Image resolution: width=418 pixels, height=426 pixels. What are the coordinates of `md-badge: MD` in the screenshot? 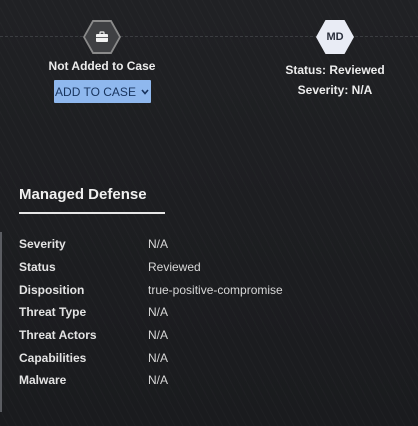 It's located at (335, 37).